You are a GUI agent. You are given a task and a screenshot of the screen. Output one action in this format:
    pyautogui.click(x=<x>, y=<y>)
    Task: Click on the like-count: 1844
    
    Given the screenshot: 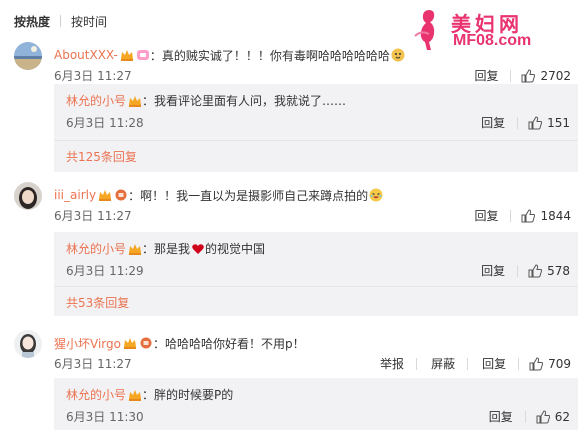 What is the action you would take?
    pyautogui.click(x=555, y=215)
    